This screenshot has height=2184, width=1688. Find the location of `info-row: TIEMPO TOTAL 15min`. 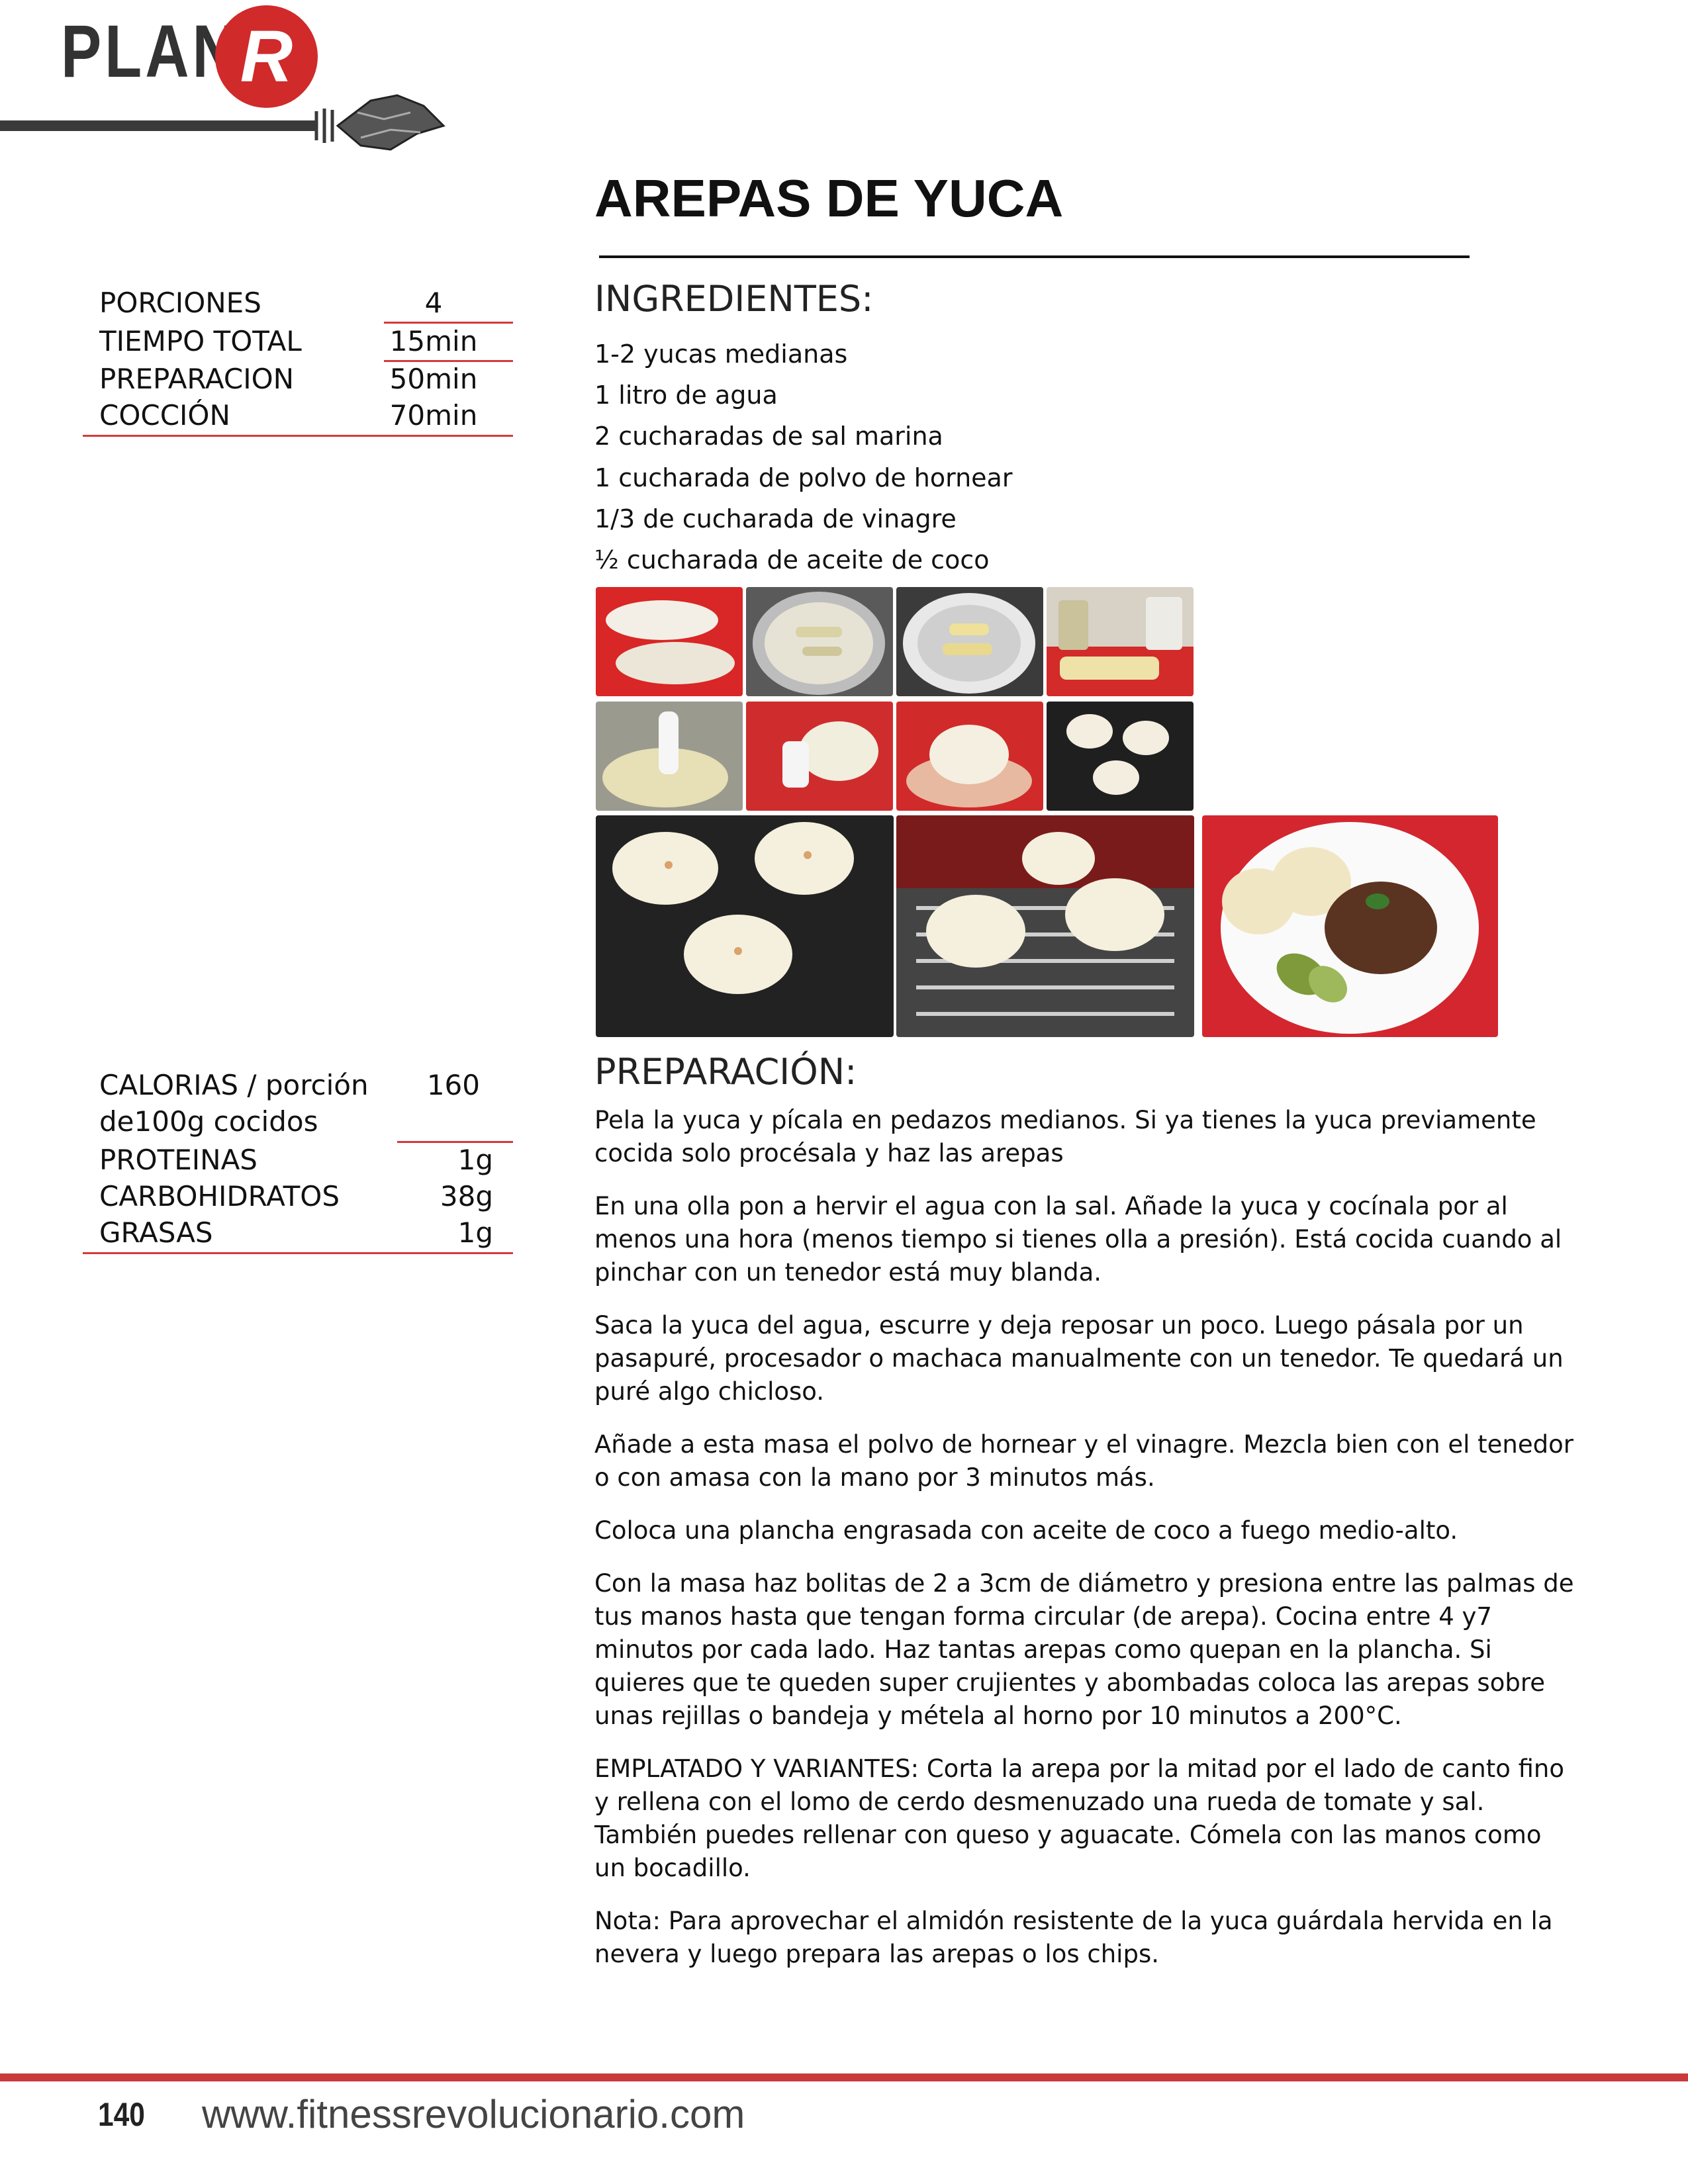

info-row: TIEMPO TOTAL 15min is located at coordinates (298, 341).